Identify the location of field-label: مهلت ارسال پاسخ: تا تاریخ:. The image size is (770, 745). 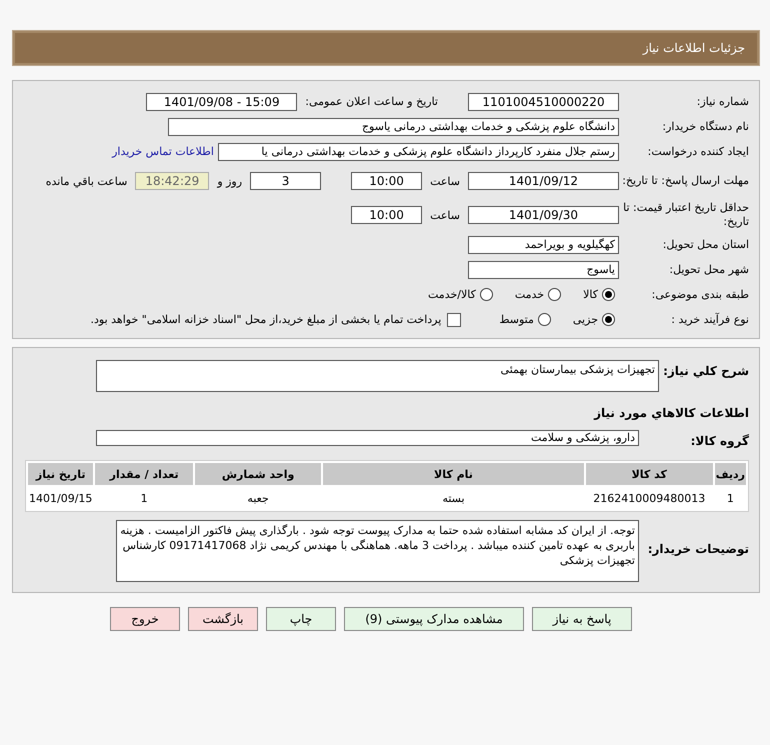
(685, 181).